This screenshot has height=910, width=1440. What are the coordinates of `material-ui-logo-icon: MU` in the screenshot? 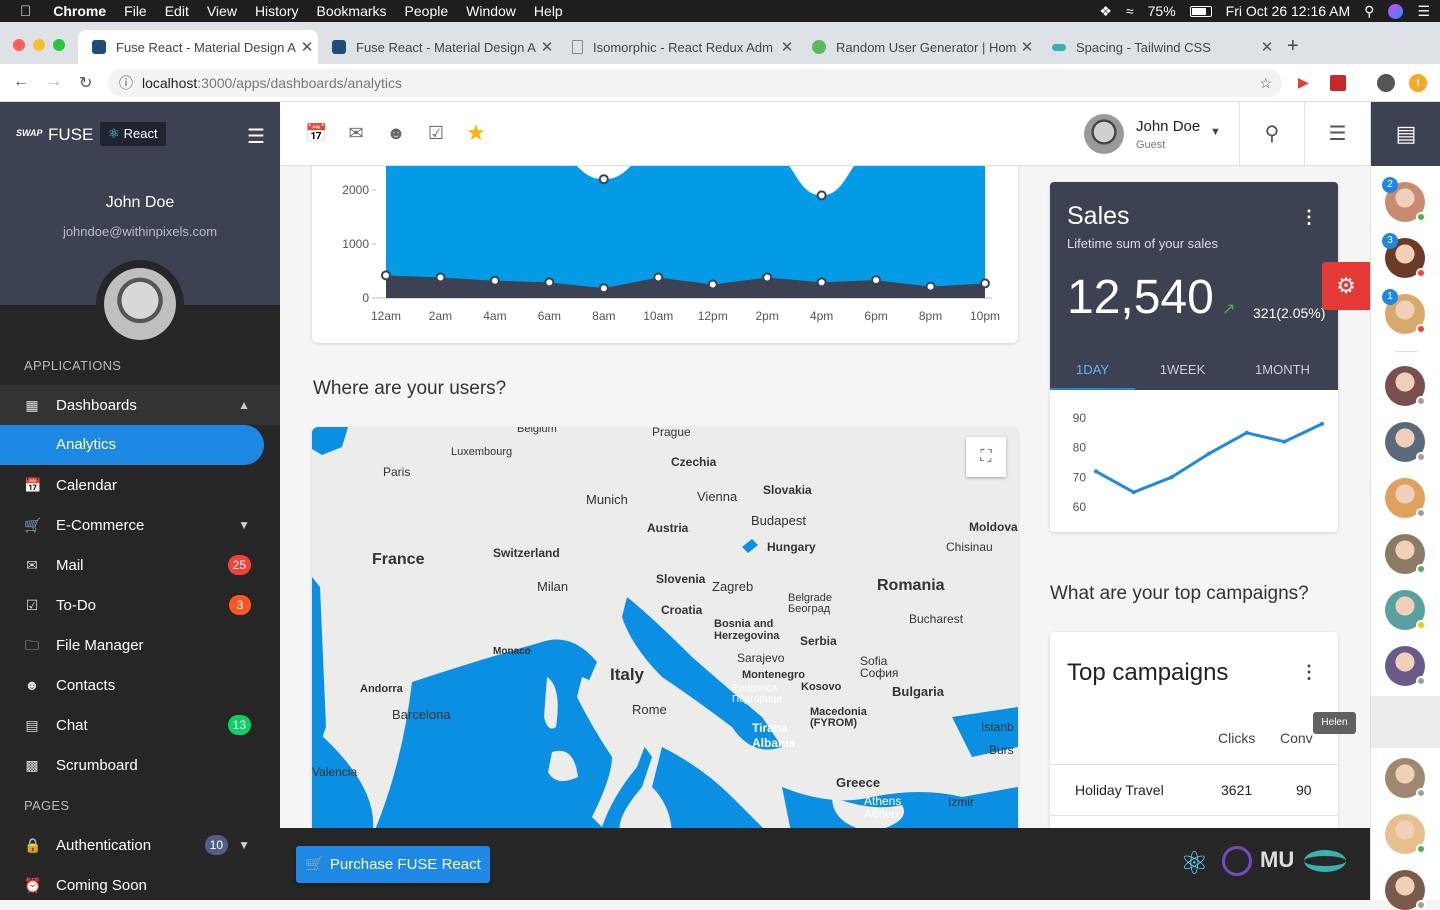 It's located at (1277, 860).